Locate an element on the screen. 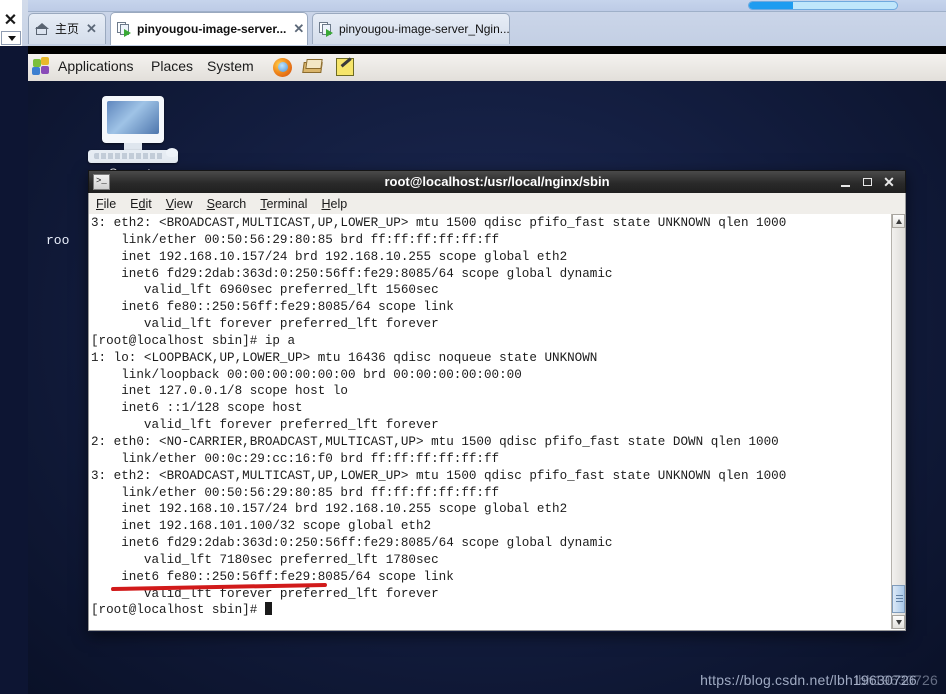 Image resolution: width=946 pixels, height=694 pixels. menu-search: Search is located at coordinates (227, 204).